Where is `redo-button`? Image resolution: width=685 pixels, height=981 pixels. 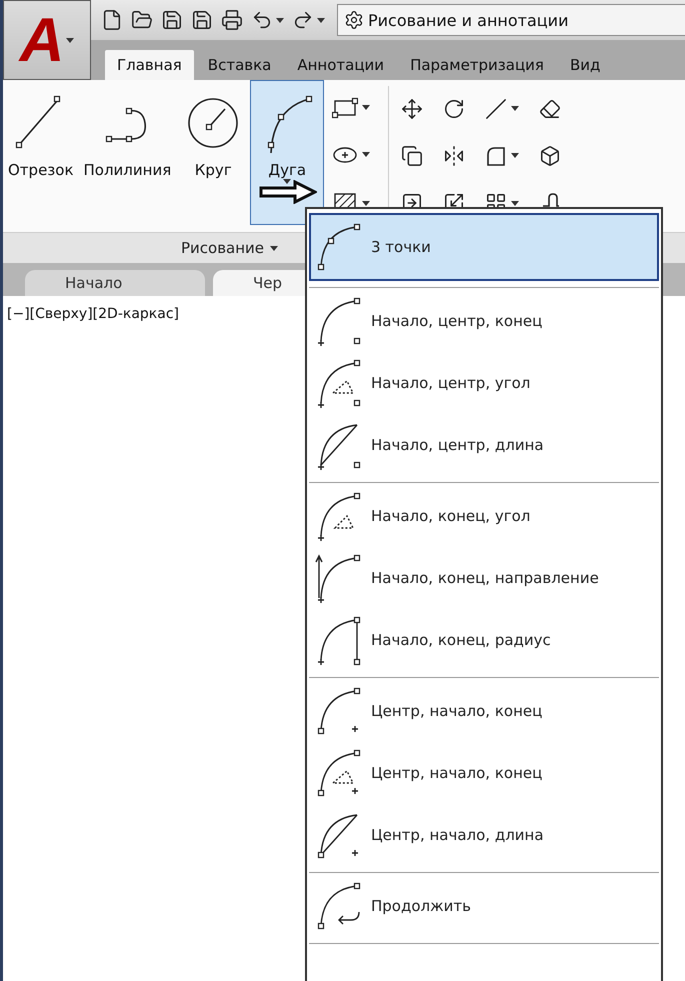
redo-button is located at coordinates (308, 20).